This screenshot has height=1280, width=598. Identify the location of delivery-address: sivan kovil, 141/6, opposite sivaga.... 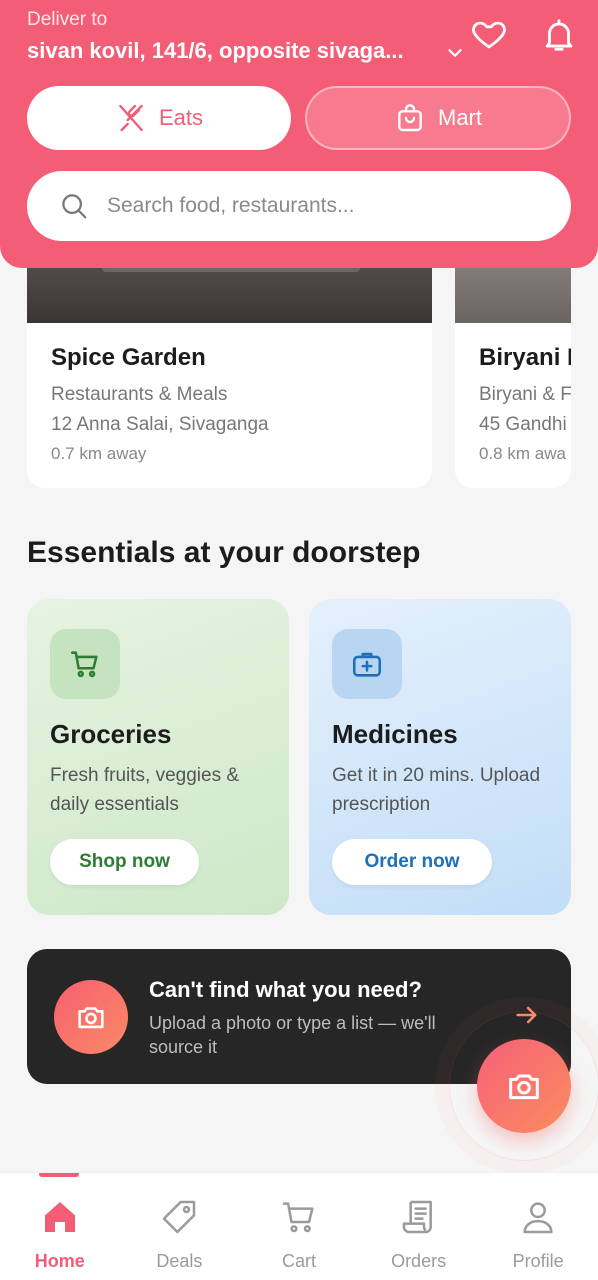
(215, 51).